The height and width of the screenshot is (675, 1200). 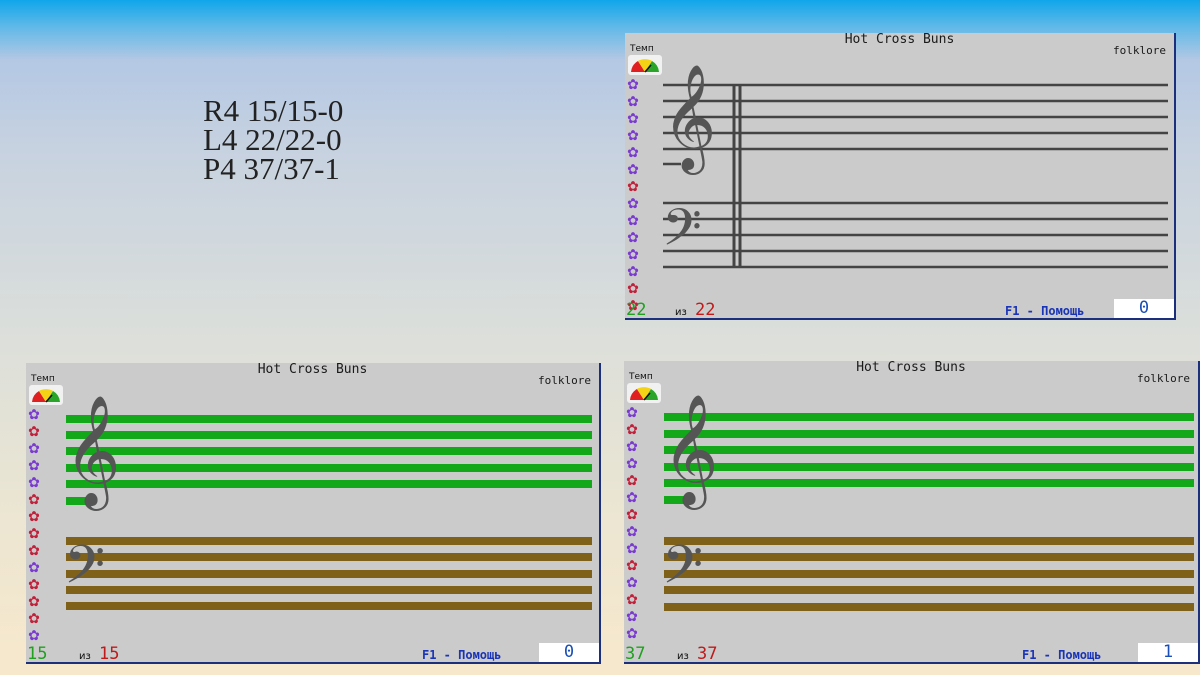 I want to click on total-note-count: 22, so click(x=705, y=310).